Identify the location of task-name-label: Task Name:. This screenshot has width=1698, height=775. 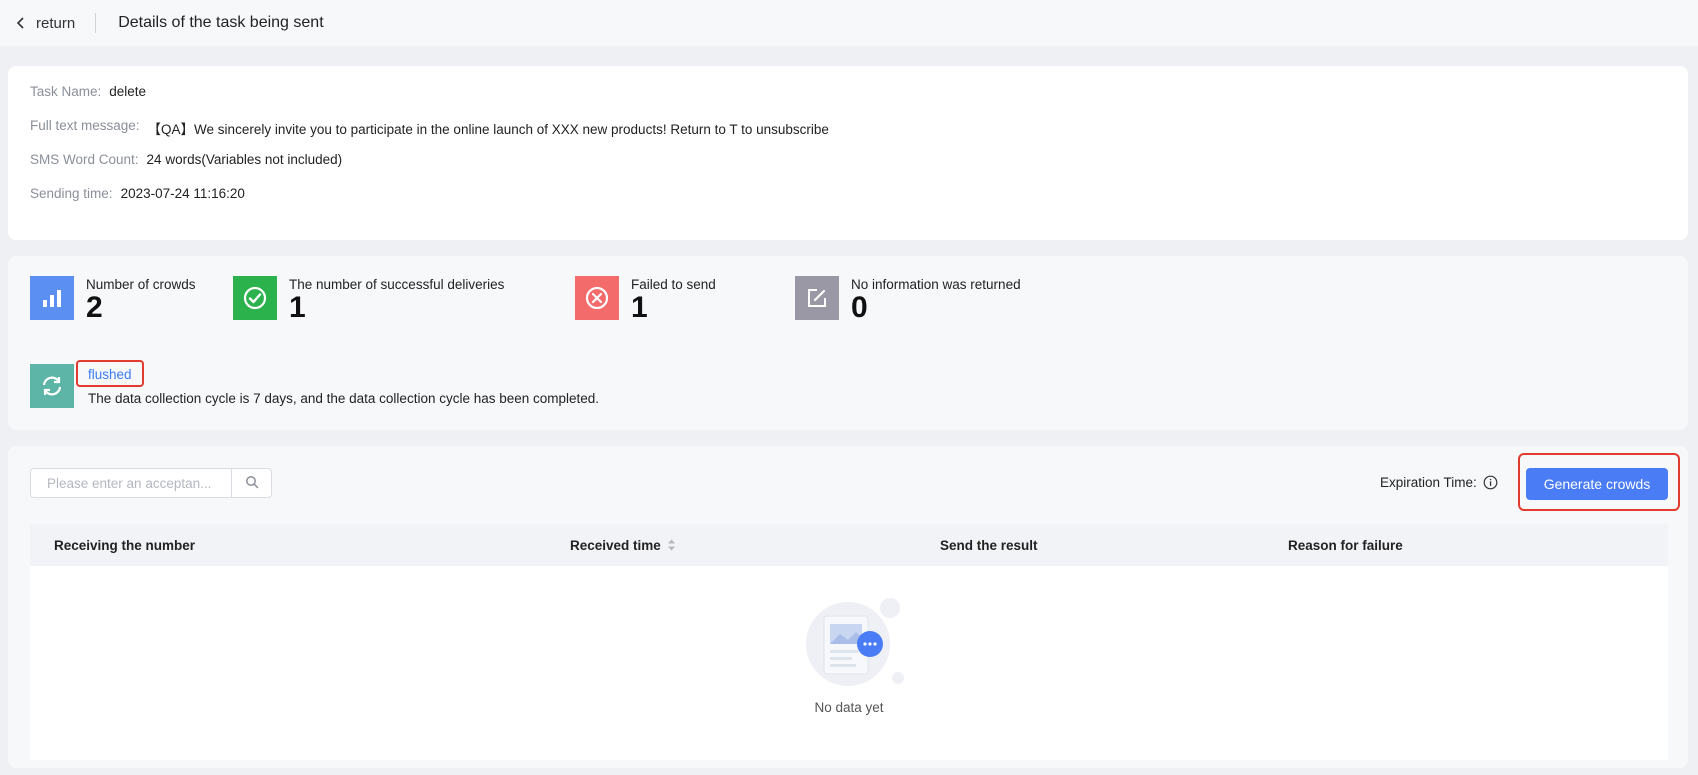
(66, 91).